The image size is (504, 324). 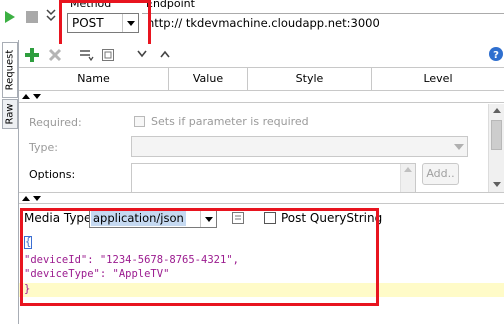 What do you see at coordinates (261, 290) in the screenshot?
I see `current-line-highlight: }` at bounding box center [261, 290].